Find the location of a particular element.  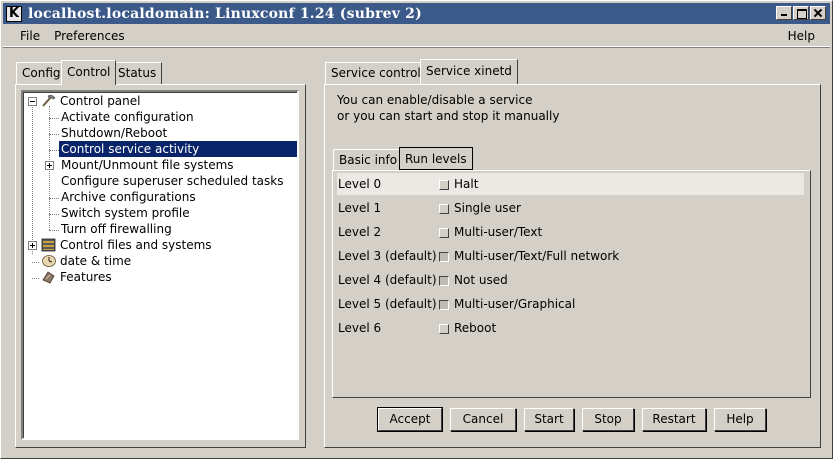

run-level-label: Halt is located at coordinates (466, 184).